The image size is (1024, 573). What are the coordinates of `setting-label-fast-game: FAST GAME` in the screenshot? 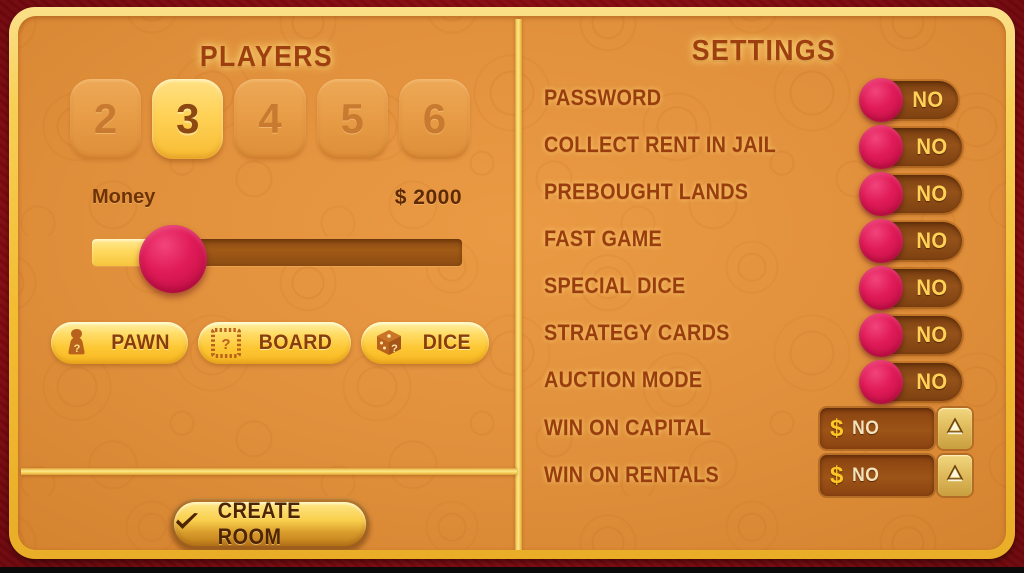 It's located at (603, 238).